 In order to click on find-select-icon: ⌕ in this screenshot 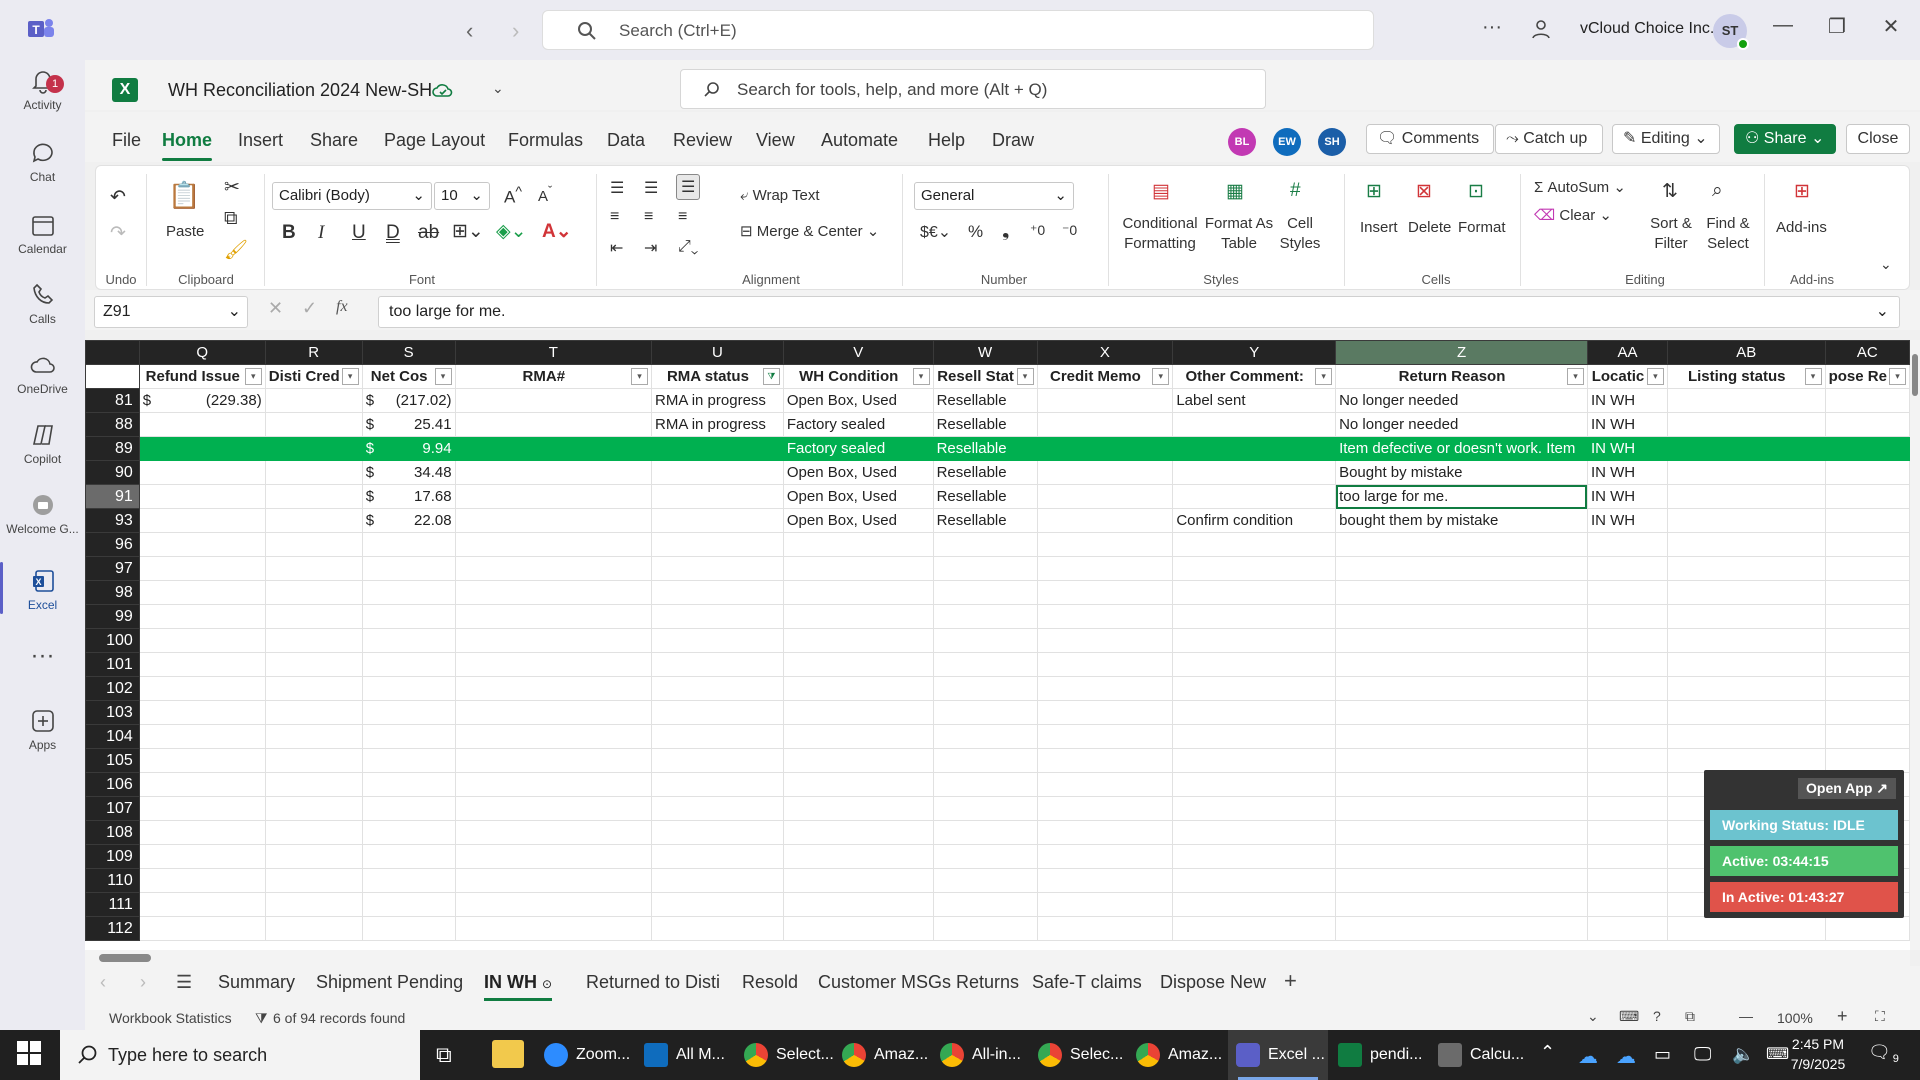, I will do `click(1717, 191)`.